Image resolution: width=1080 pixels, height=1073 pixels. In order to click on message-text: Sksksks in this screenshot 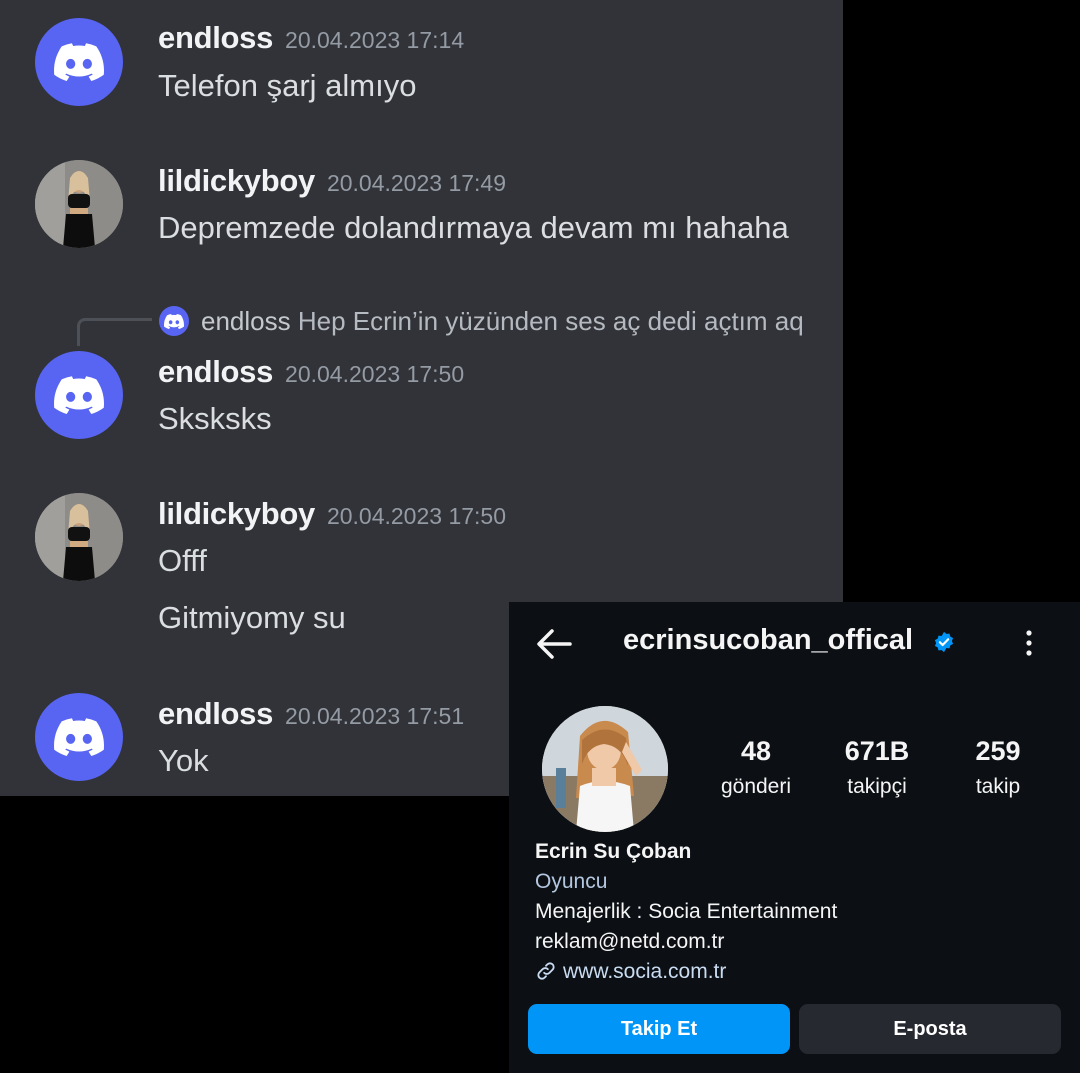, I will do `click(215, 418)`.